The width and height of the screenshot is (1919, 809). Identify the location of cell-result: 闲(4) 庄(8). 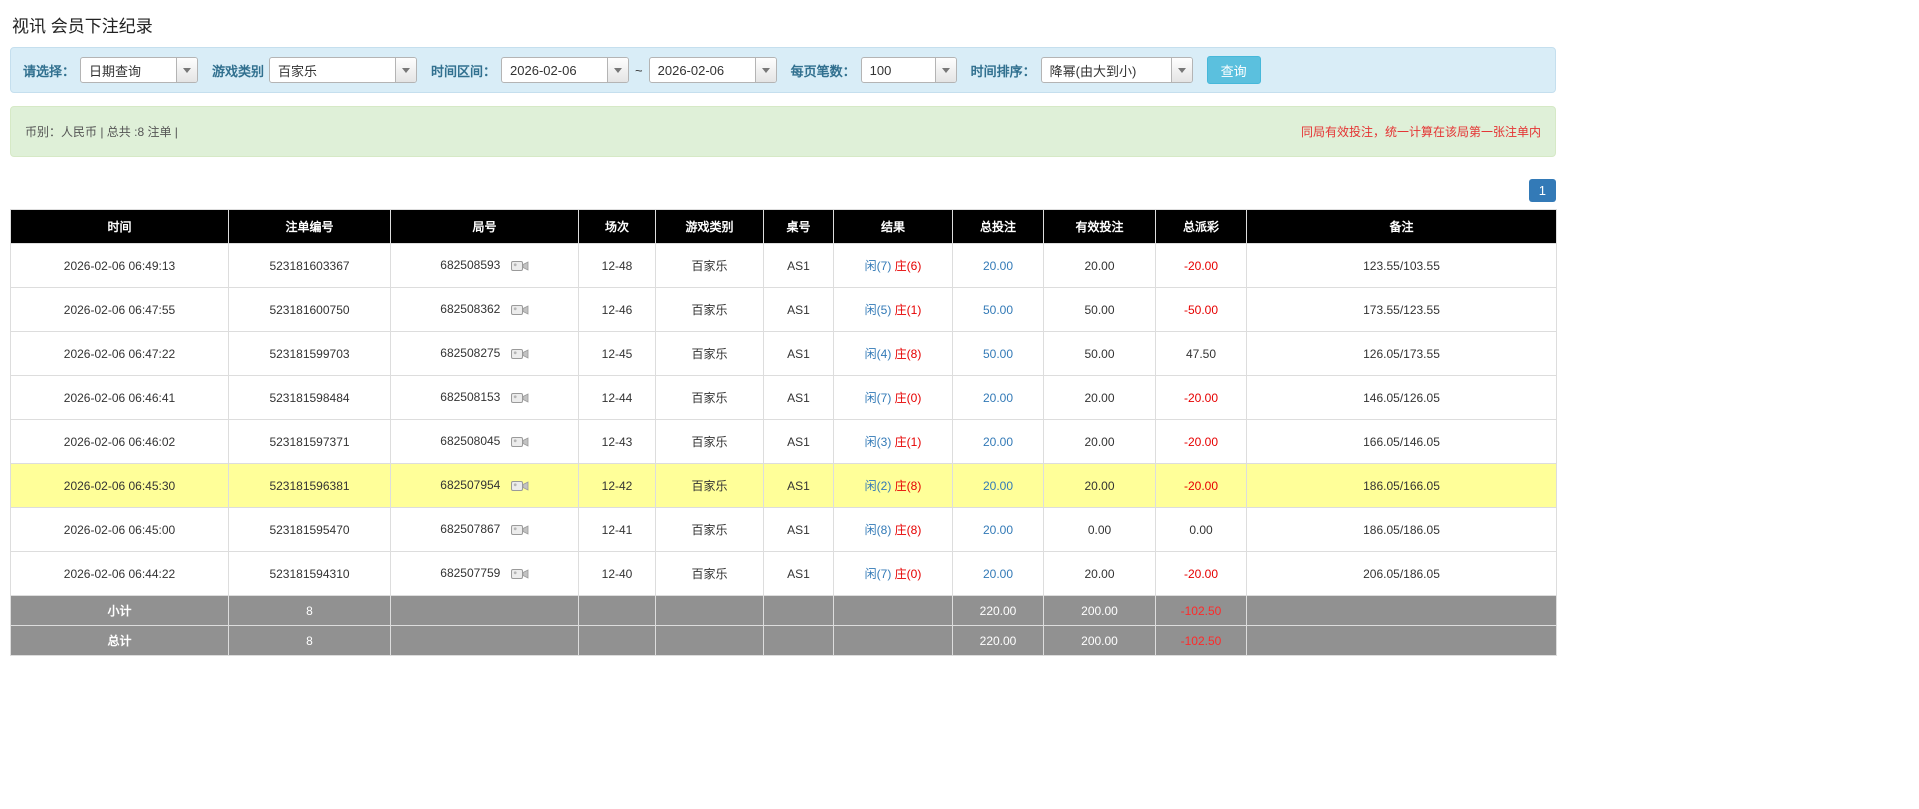
(893, 353).